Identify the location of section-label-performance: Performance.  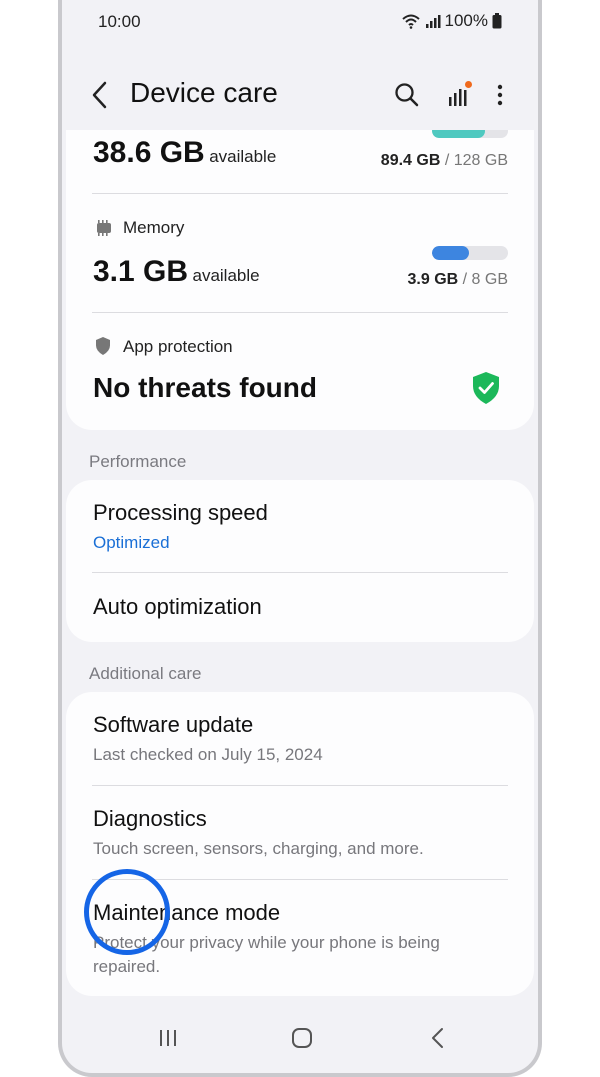
(138, 461).